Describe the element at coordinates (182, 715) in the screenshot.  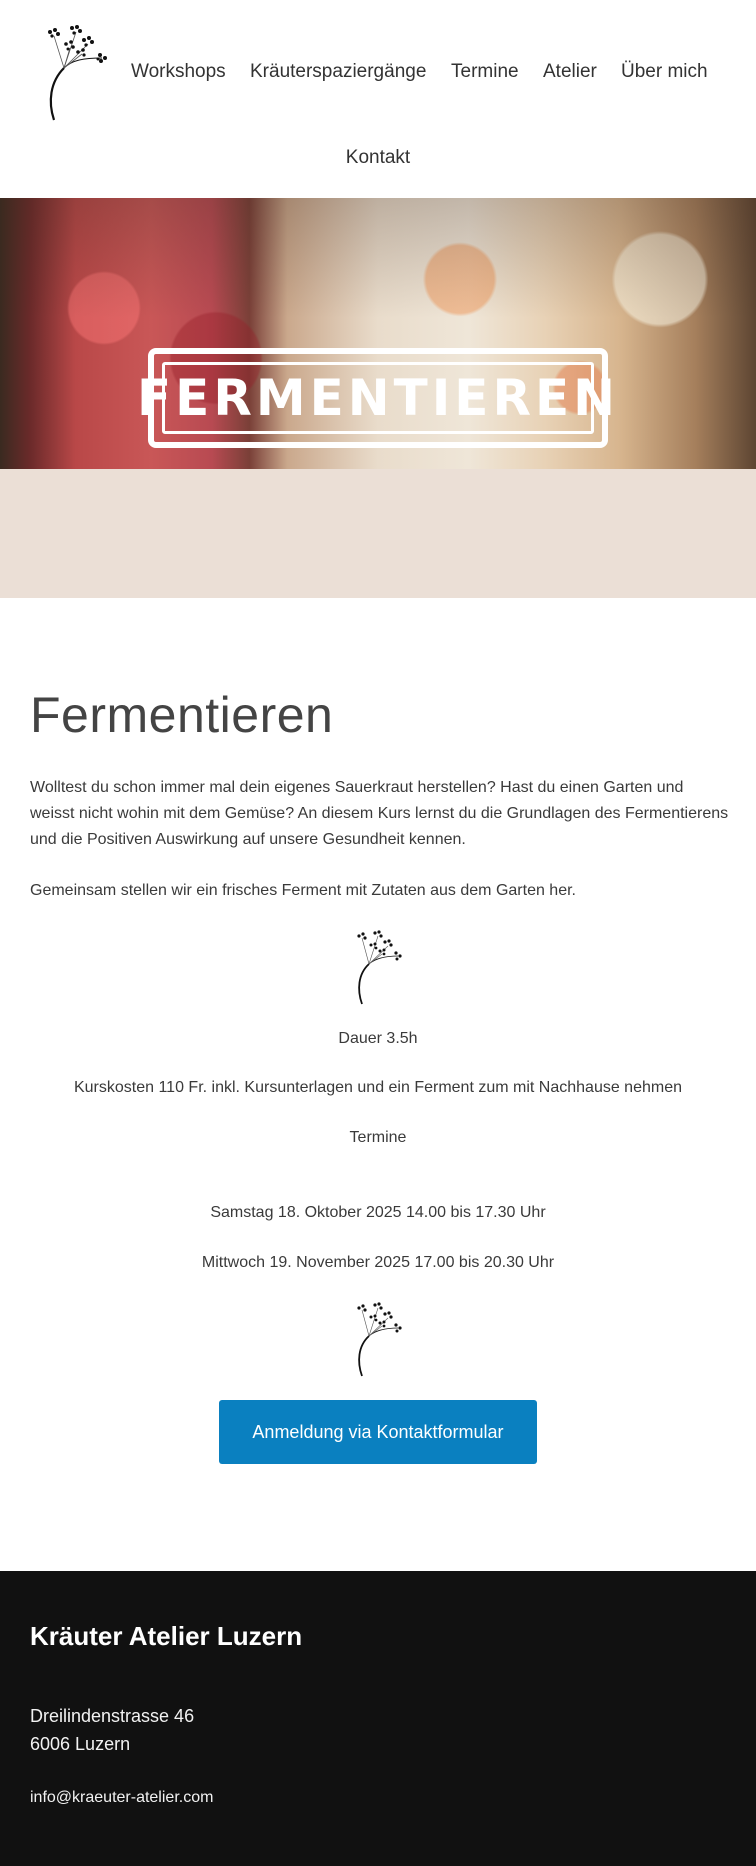
I see `page-title: Fermentieren` at that location.